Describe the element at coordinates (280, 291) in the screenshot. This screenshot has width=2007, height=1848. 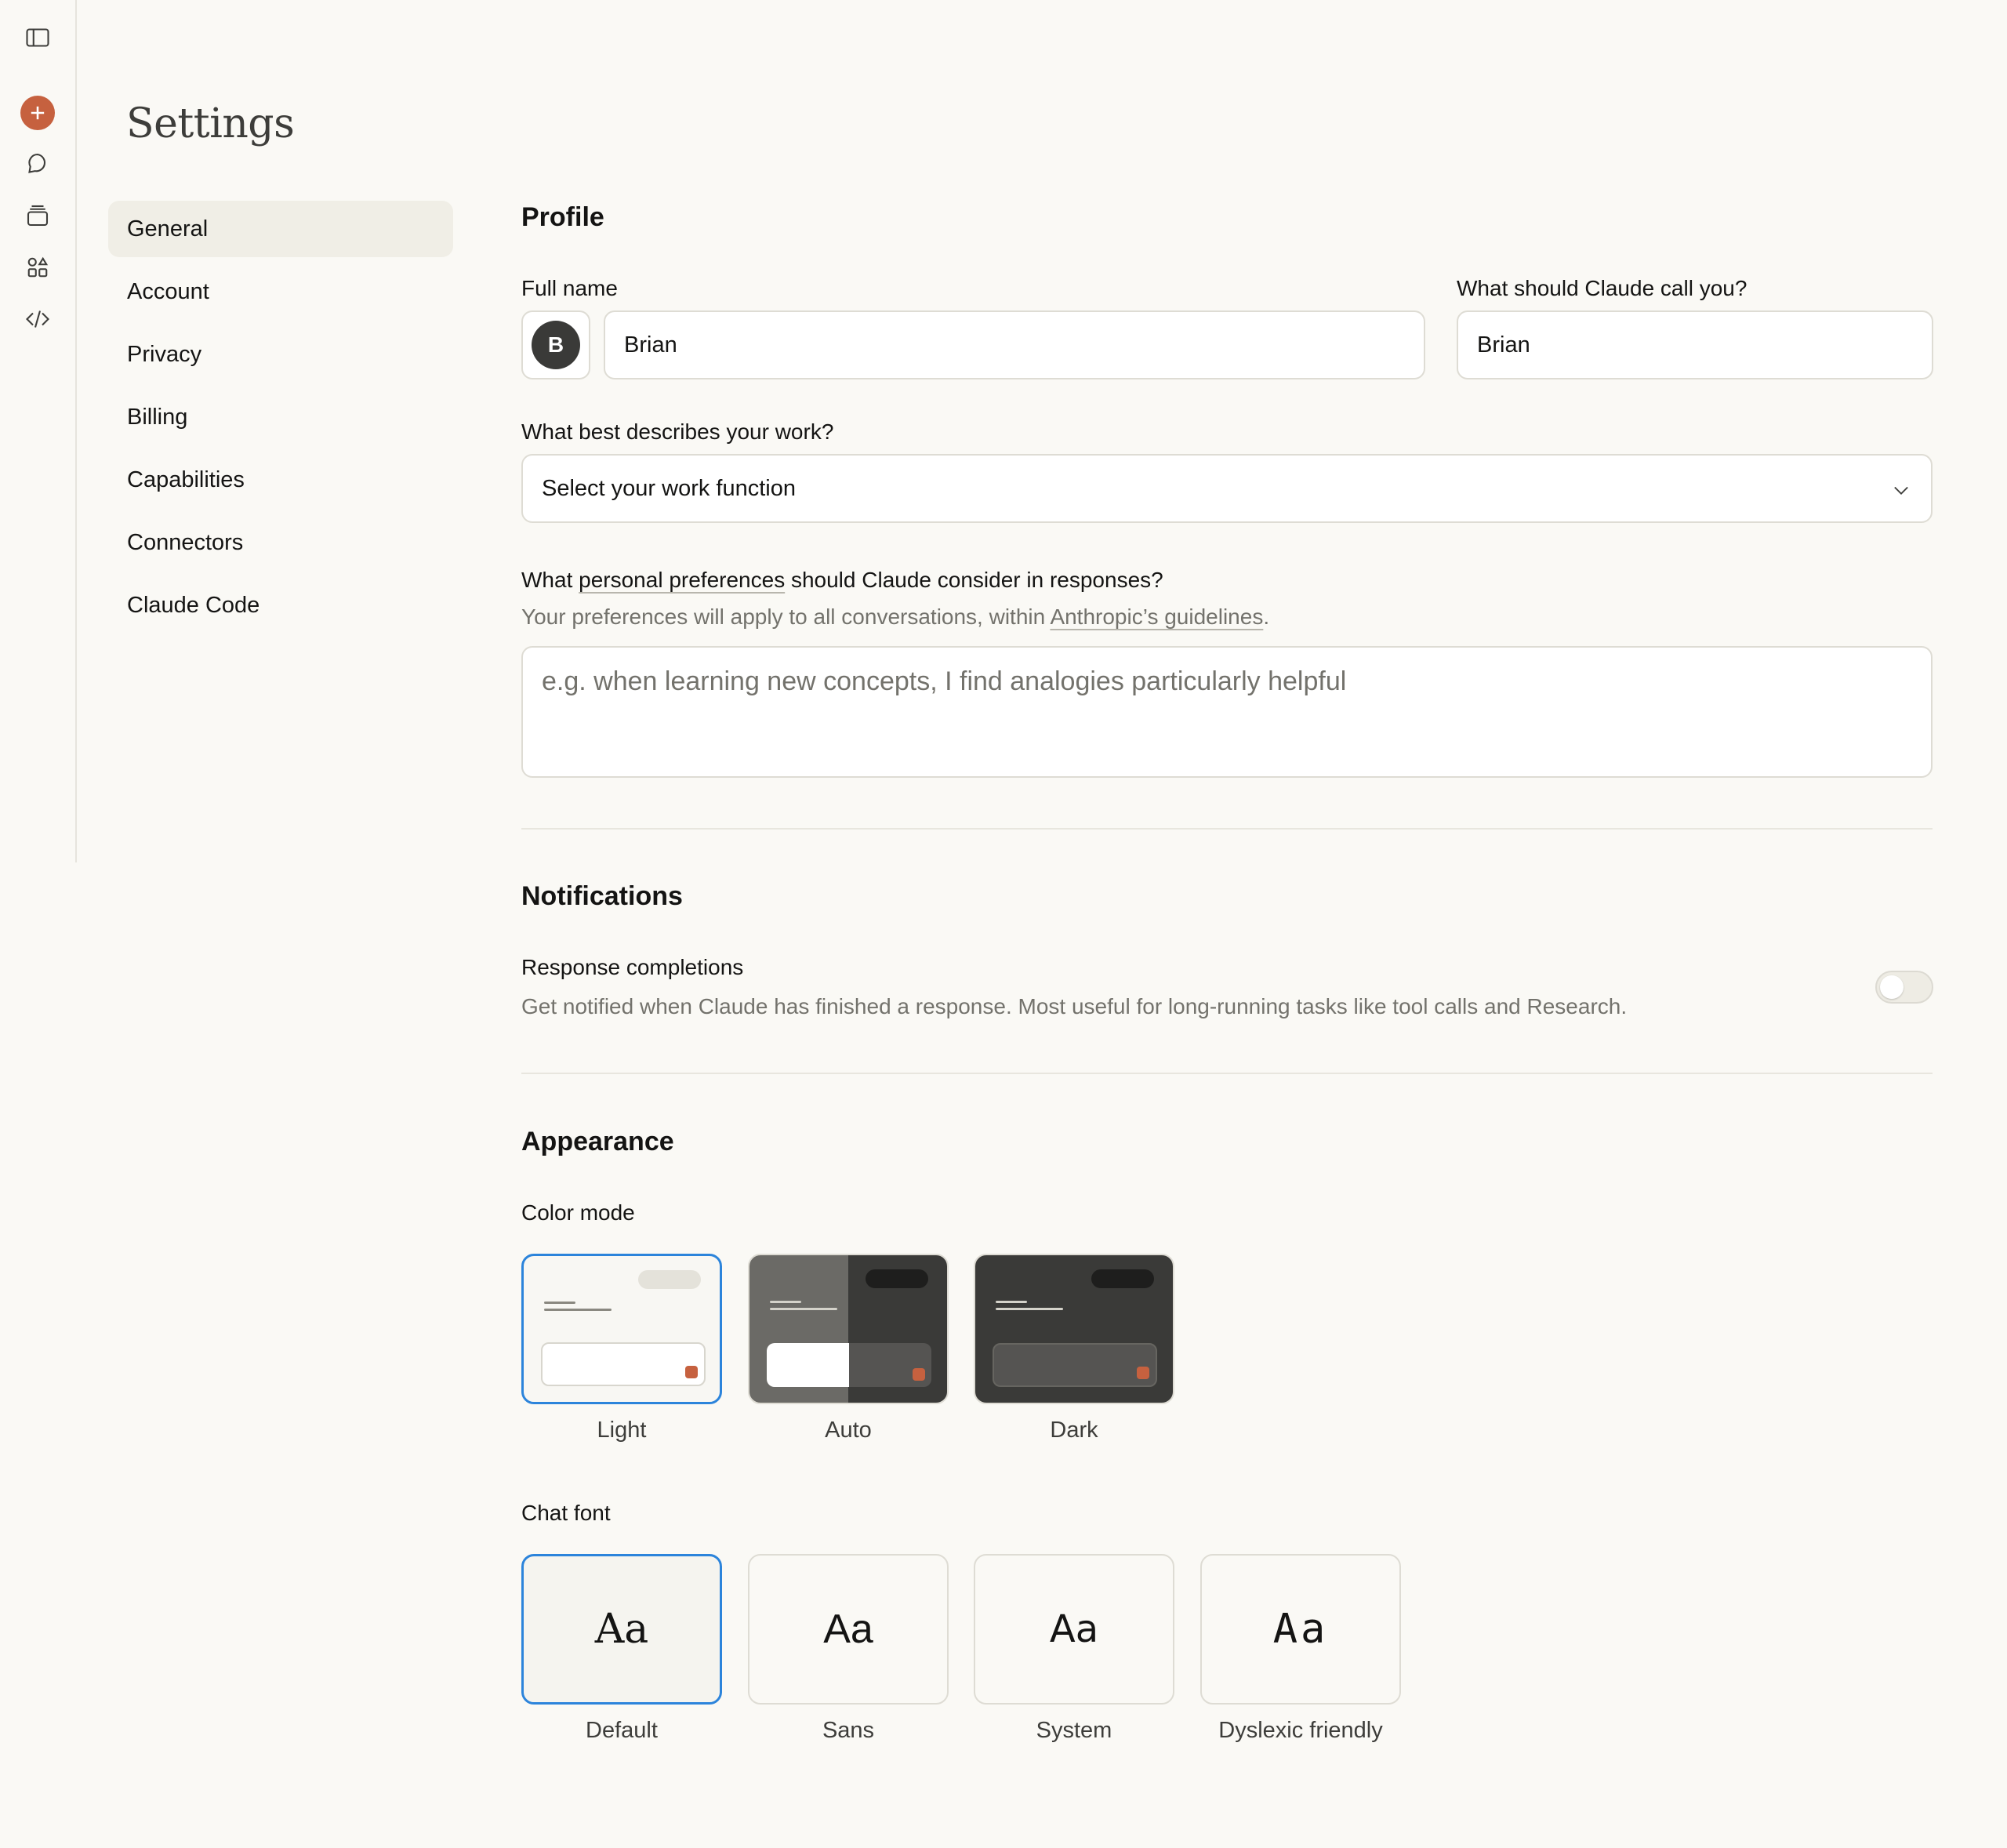
I see `nav-item-account: Account` at that location.